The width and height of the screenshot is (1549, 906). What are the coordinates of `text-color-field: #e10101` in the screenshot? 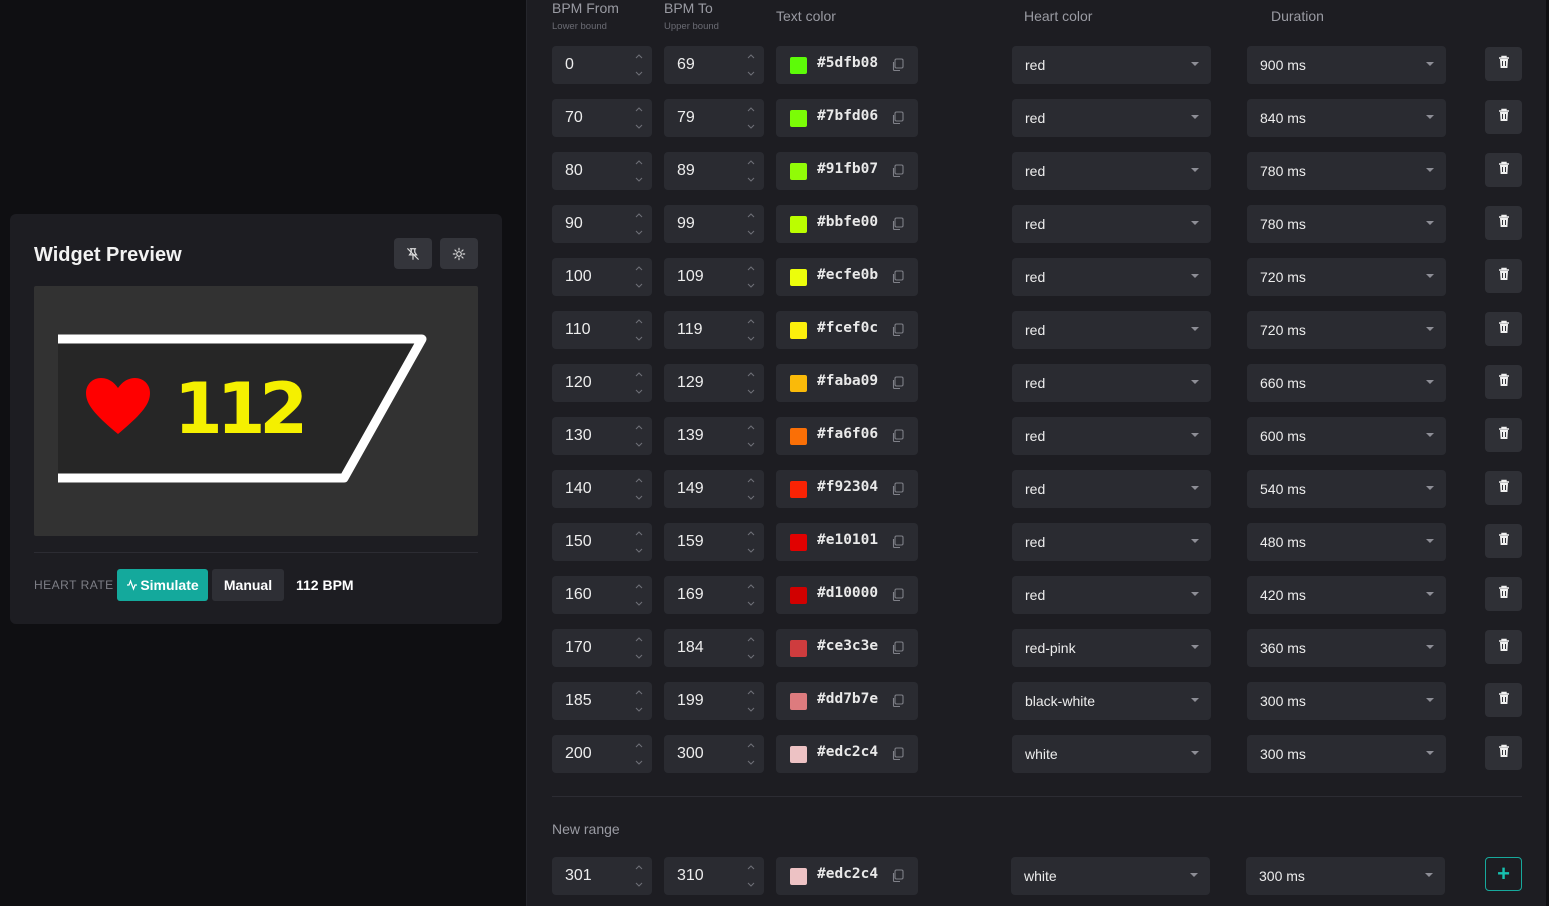 It's located at (847, 542).